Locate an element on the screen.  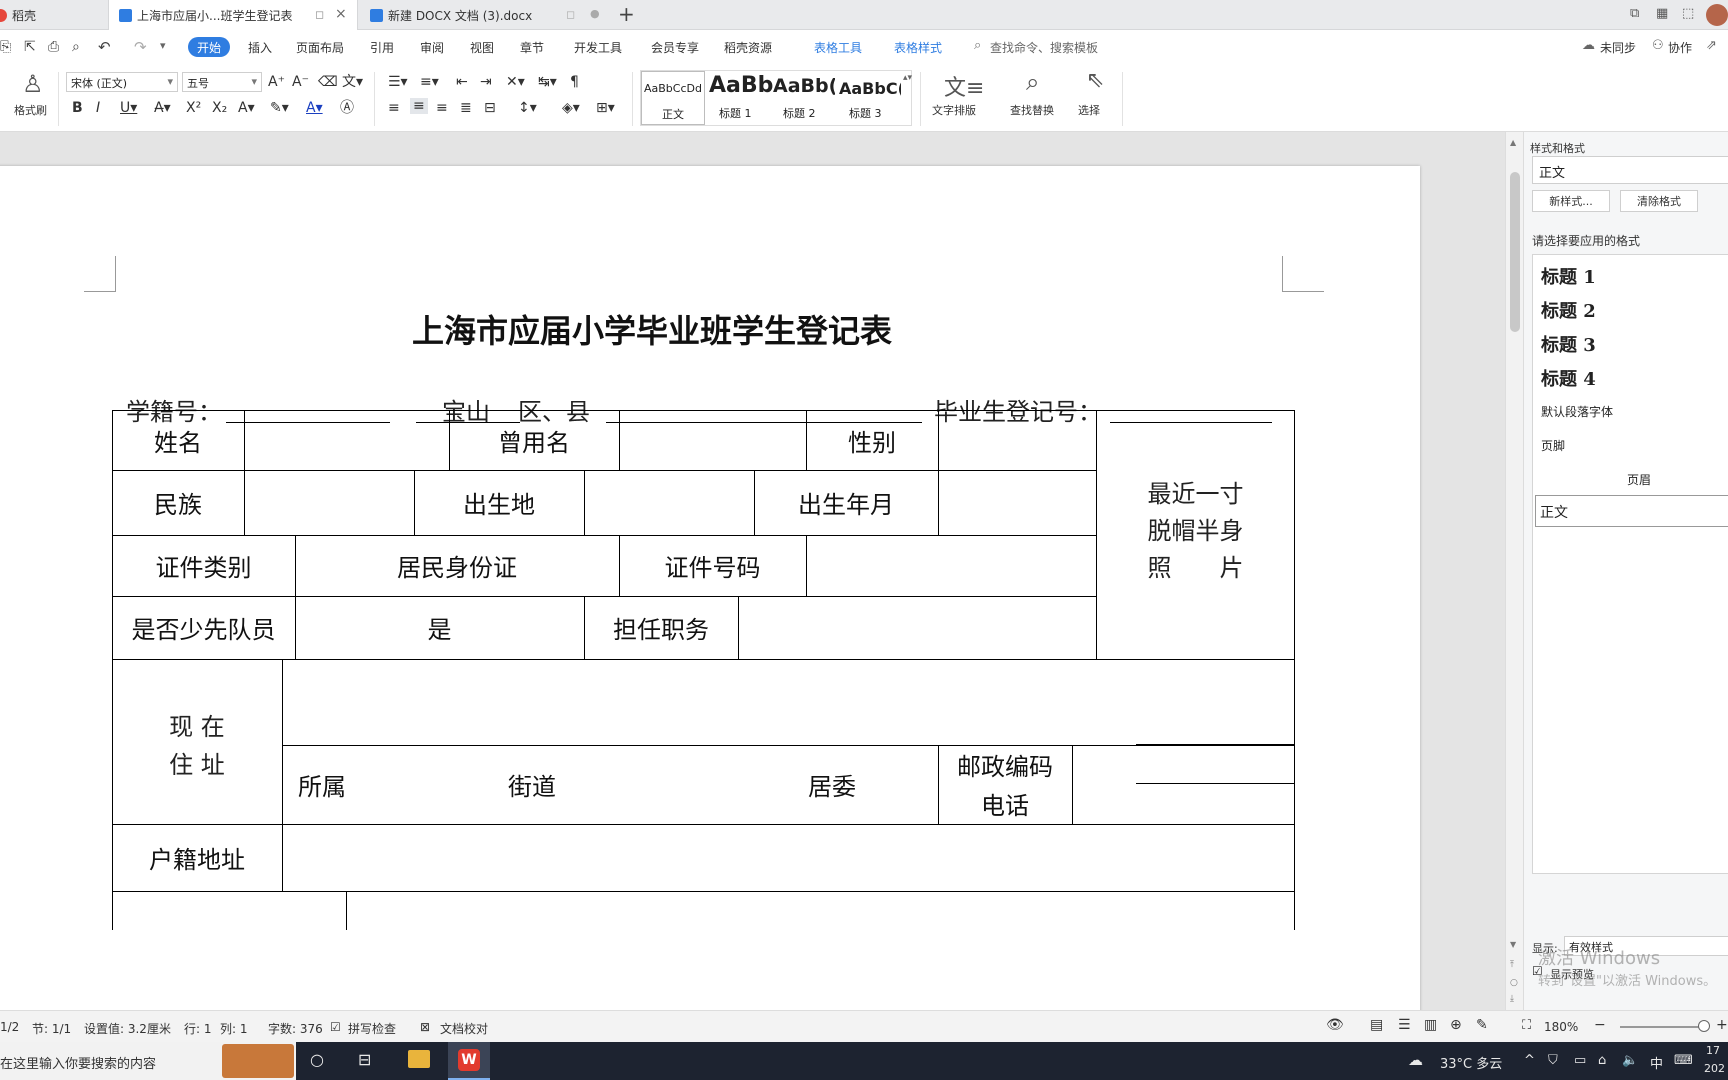
menu-item-daoke-resources: 稻壳资源 is located at coordinates (748, 47).